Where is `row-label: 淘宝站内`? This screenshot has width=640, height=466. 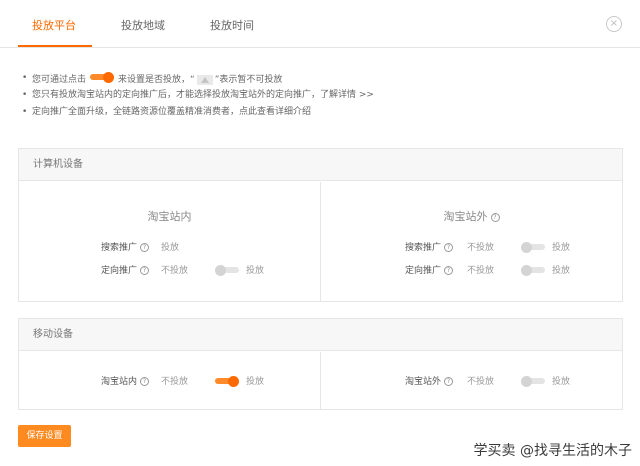
row-label: 淘宝站内 is located at coordinates (118, 382).